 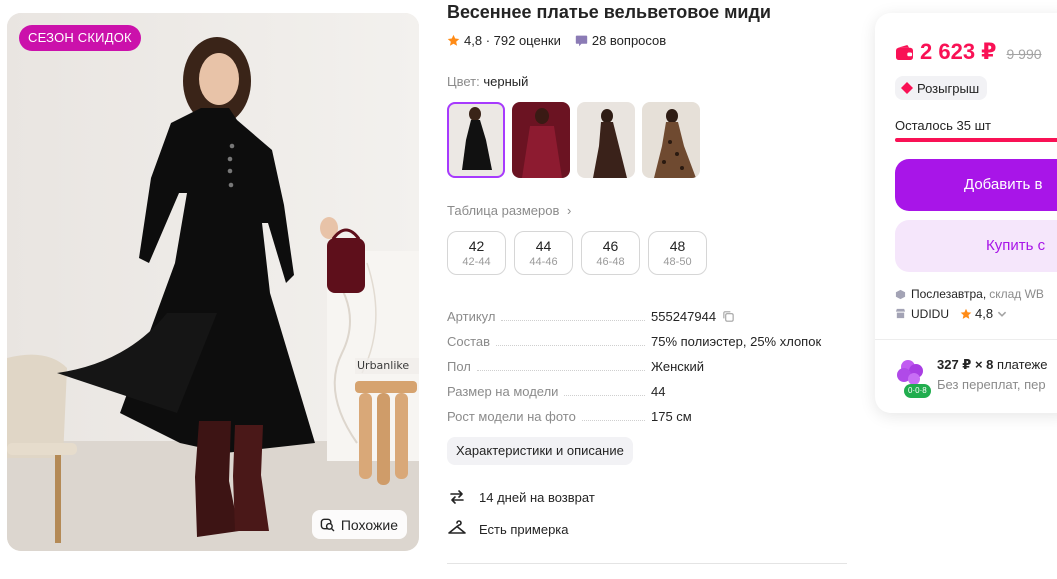 I want to click on spec-key-label: Рост модели на фото, so click(x=511, y=416).